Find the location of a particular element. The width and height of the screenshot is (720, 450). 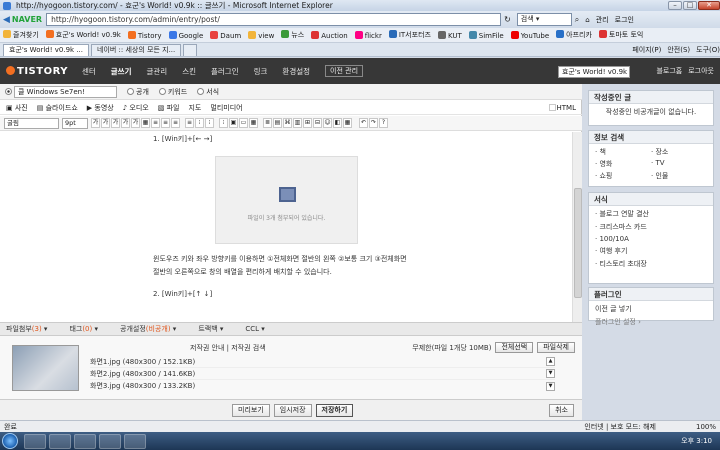

multimedia-button: 멀티미디어 is located at coordinates (226, 108).